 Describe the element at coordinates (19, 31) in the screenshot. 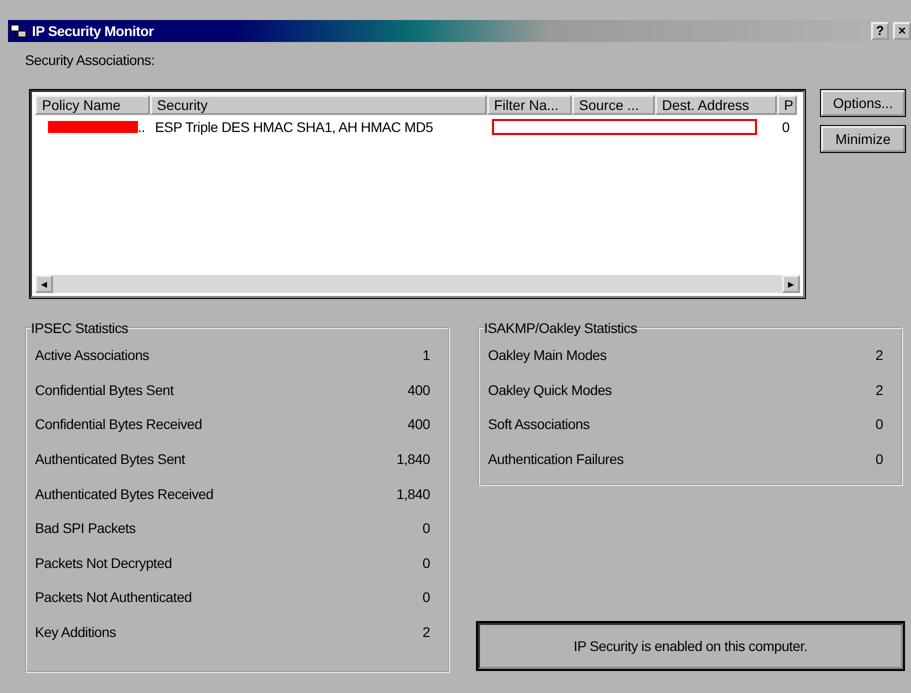

I see `network-icon` at that location.